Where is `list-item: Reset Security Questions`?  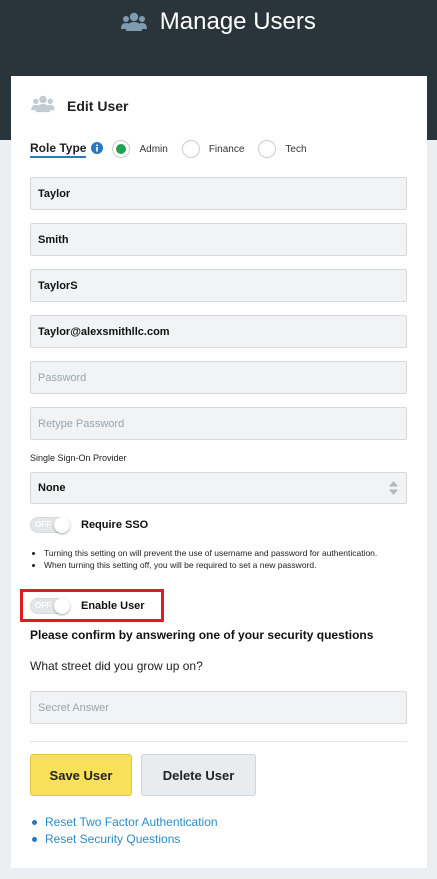
list-item: Reset Security Questions is located at coordinates (124, 839).